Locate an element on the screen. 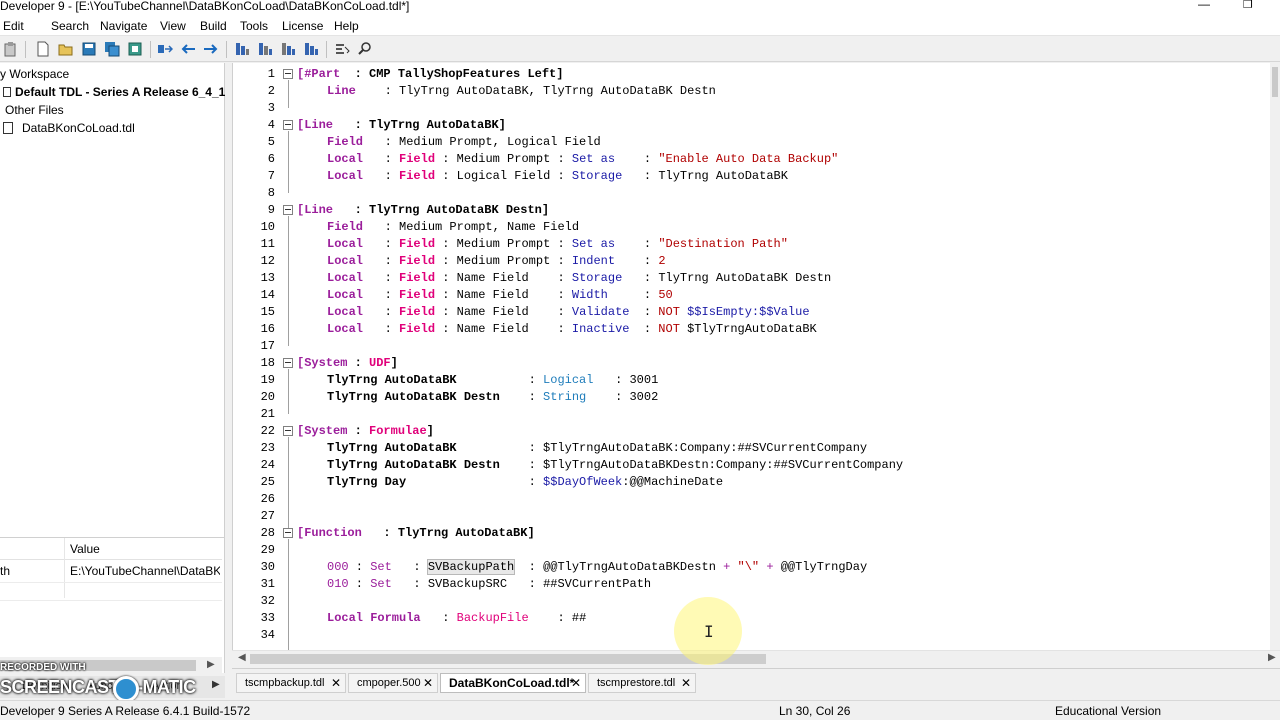 The width and height of the screenshot is (1280, 720). tab-cmpoper: cmpoper.500 ✕ is located at coordinates (393, 683).